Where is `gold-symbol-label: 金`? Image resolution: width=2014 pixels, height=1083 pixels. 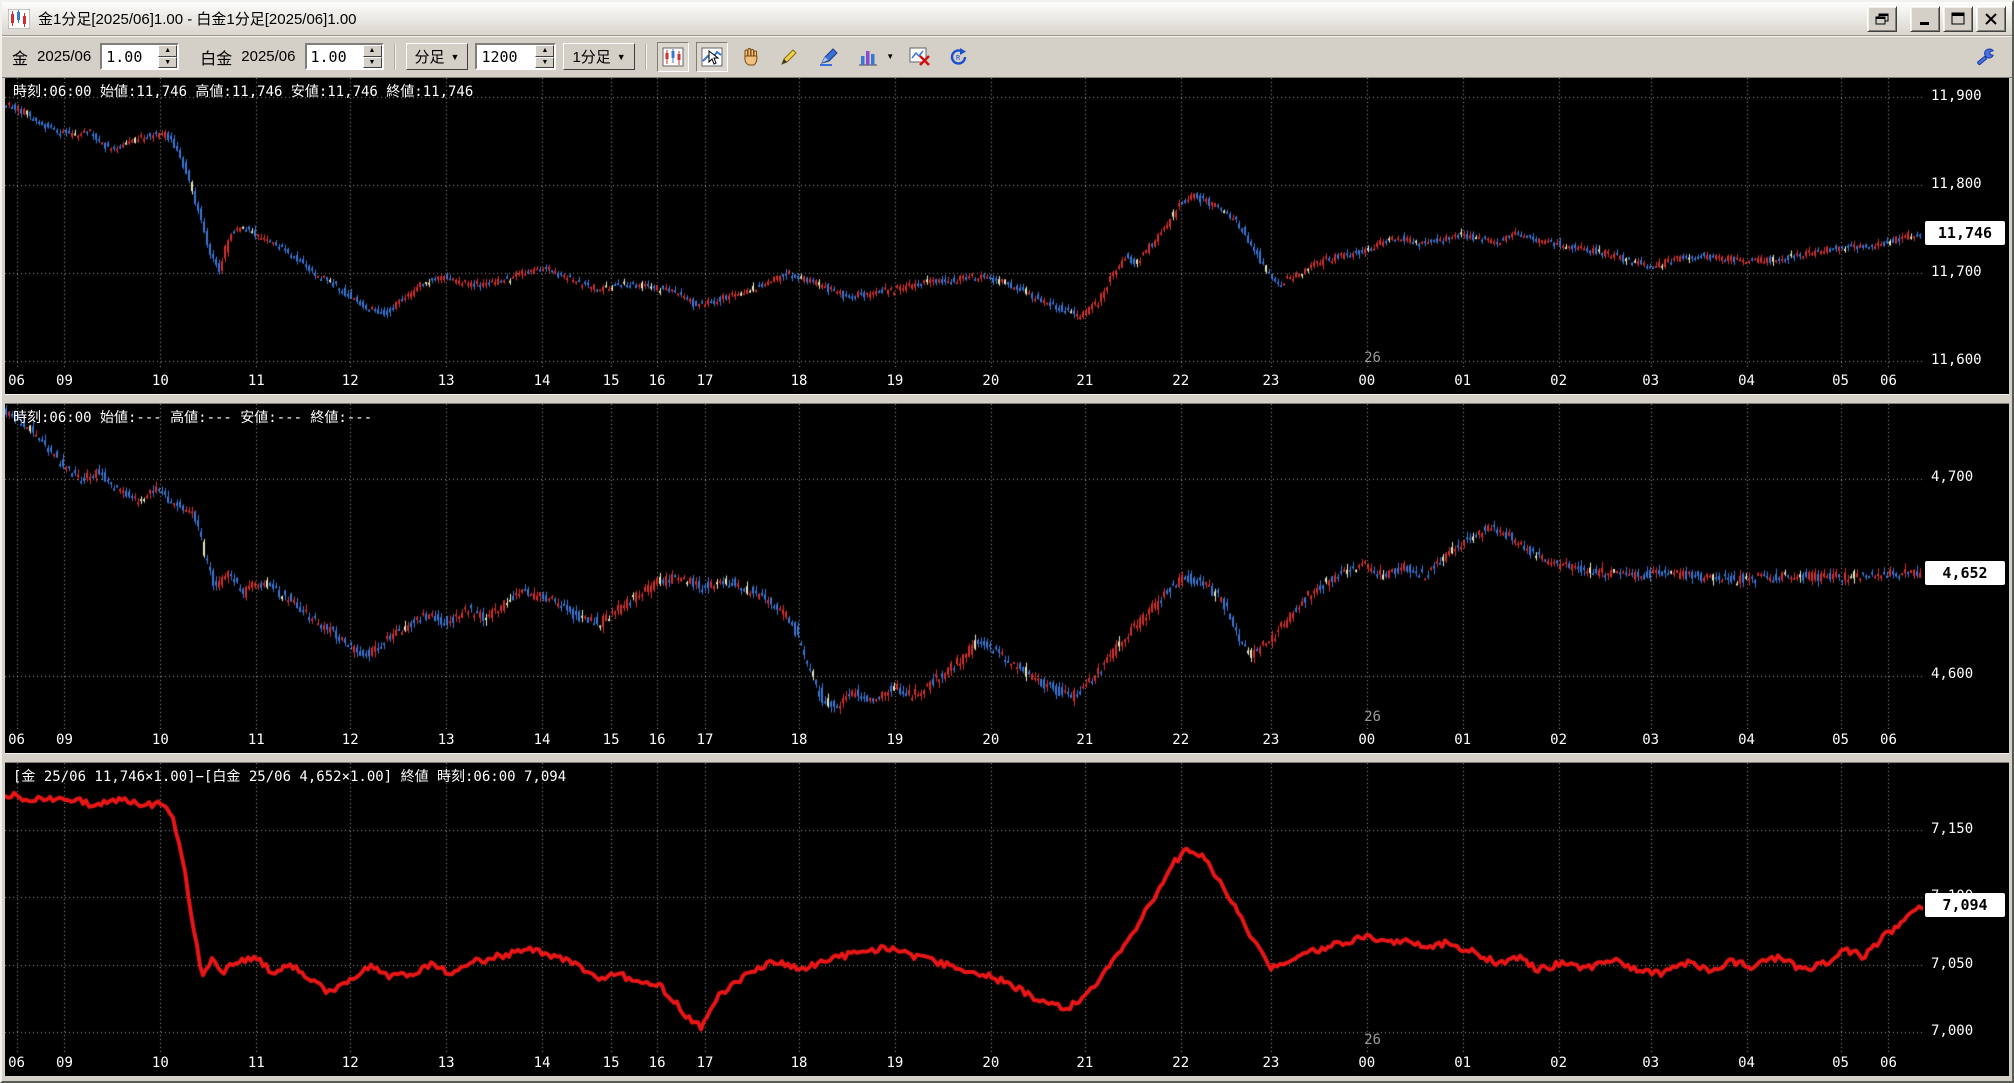
gold-symbol-label: 金 is located at coordinates (20, 59).